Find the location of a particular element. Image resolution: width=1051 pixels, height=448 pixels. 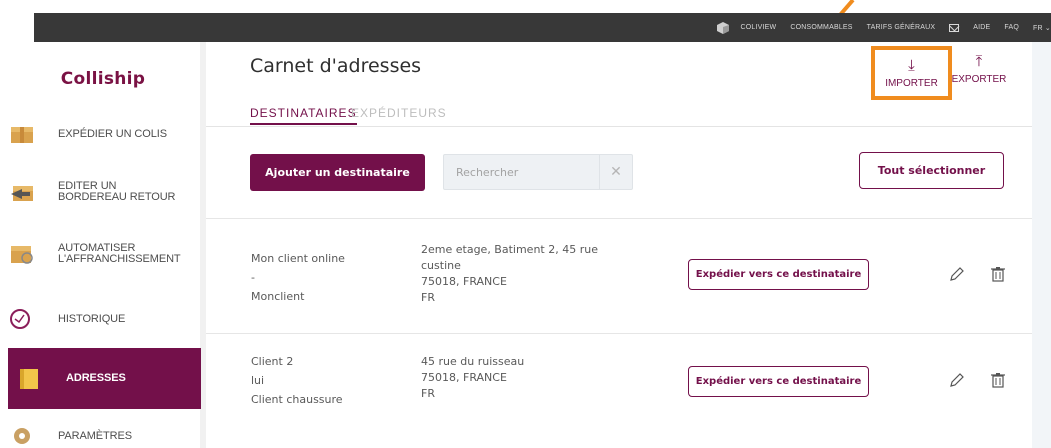

sidebar-item-adresses: ADRESSES is located at coordinates (104, 378).